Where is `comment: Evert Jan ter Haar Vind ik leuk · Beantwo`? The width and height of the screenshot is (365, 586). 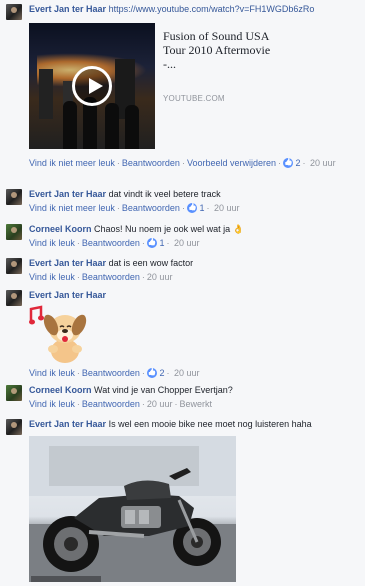
comment: Evert Jan ter Haar Vind ik leuk · Beantwo is located at coordinates (183, 334).